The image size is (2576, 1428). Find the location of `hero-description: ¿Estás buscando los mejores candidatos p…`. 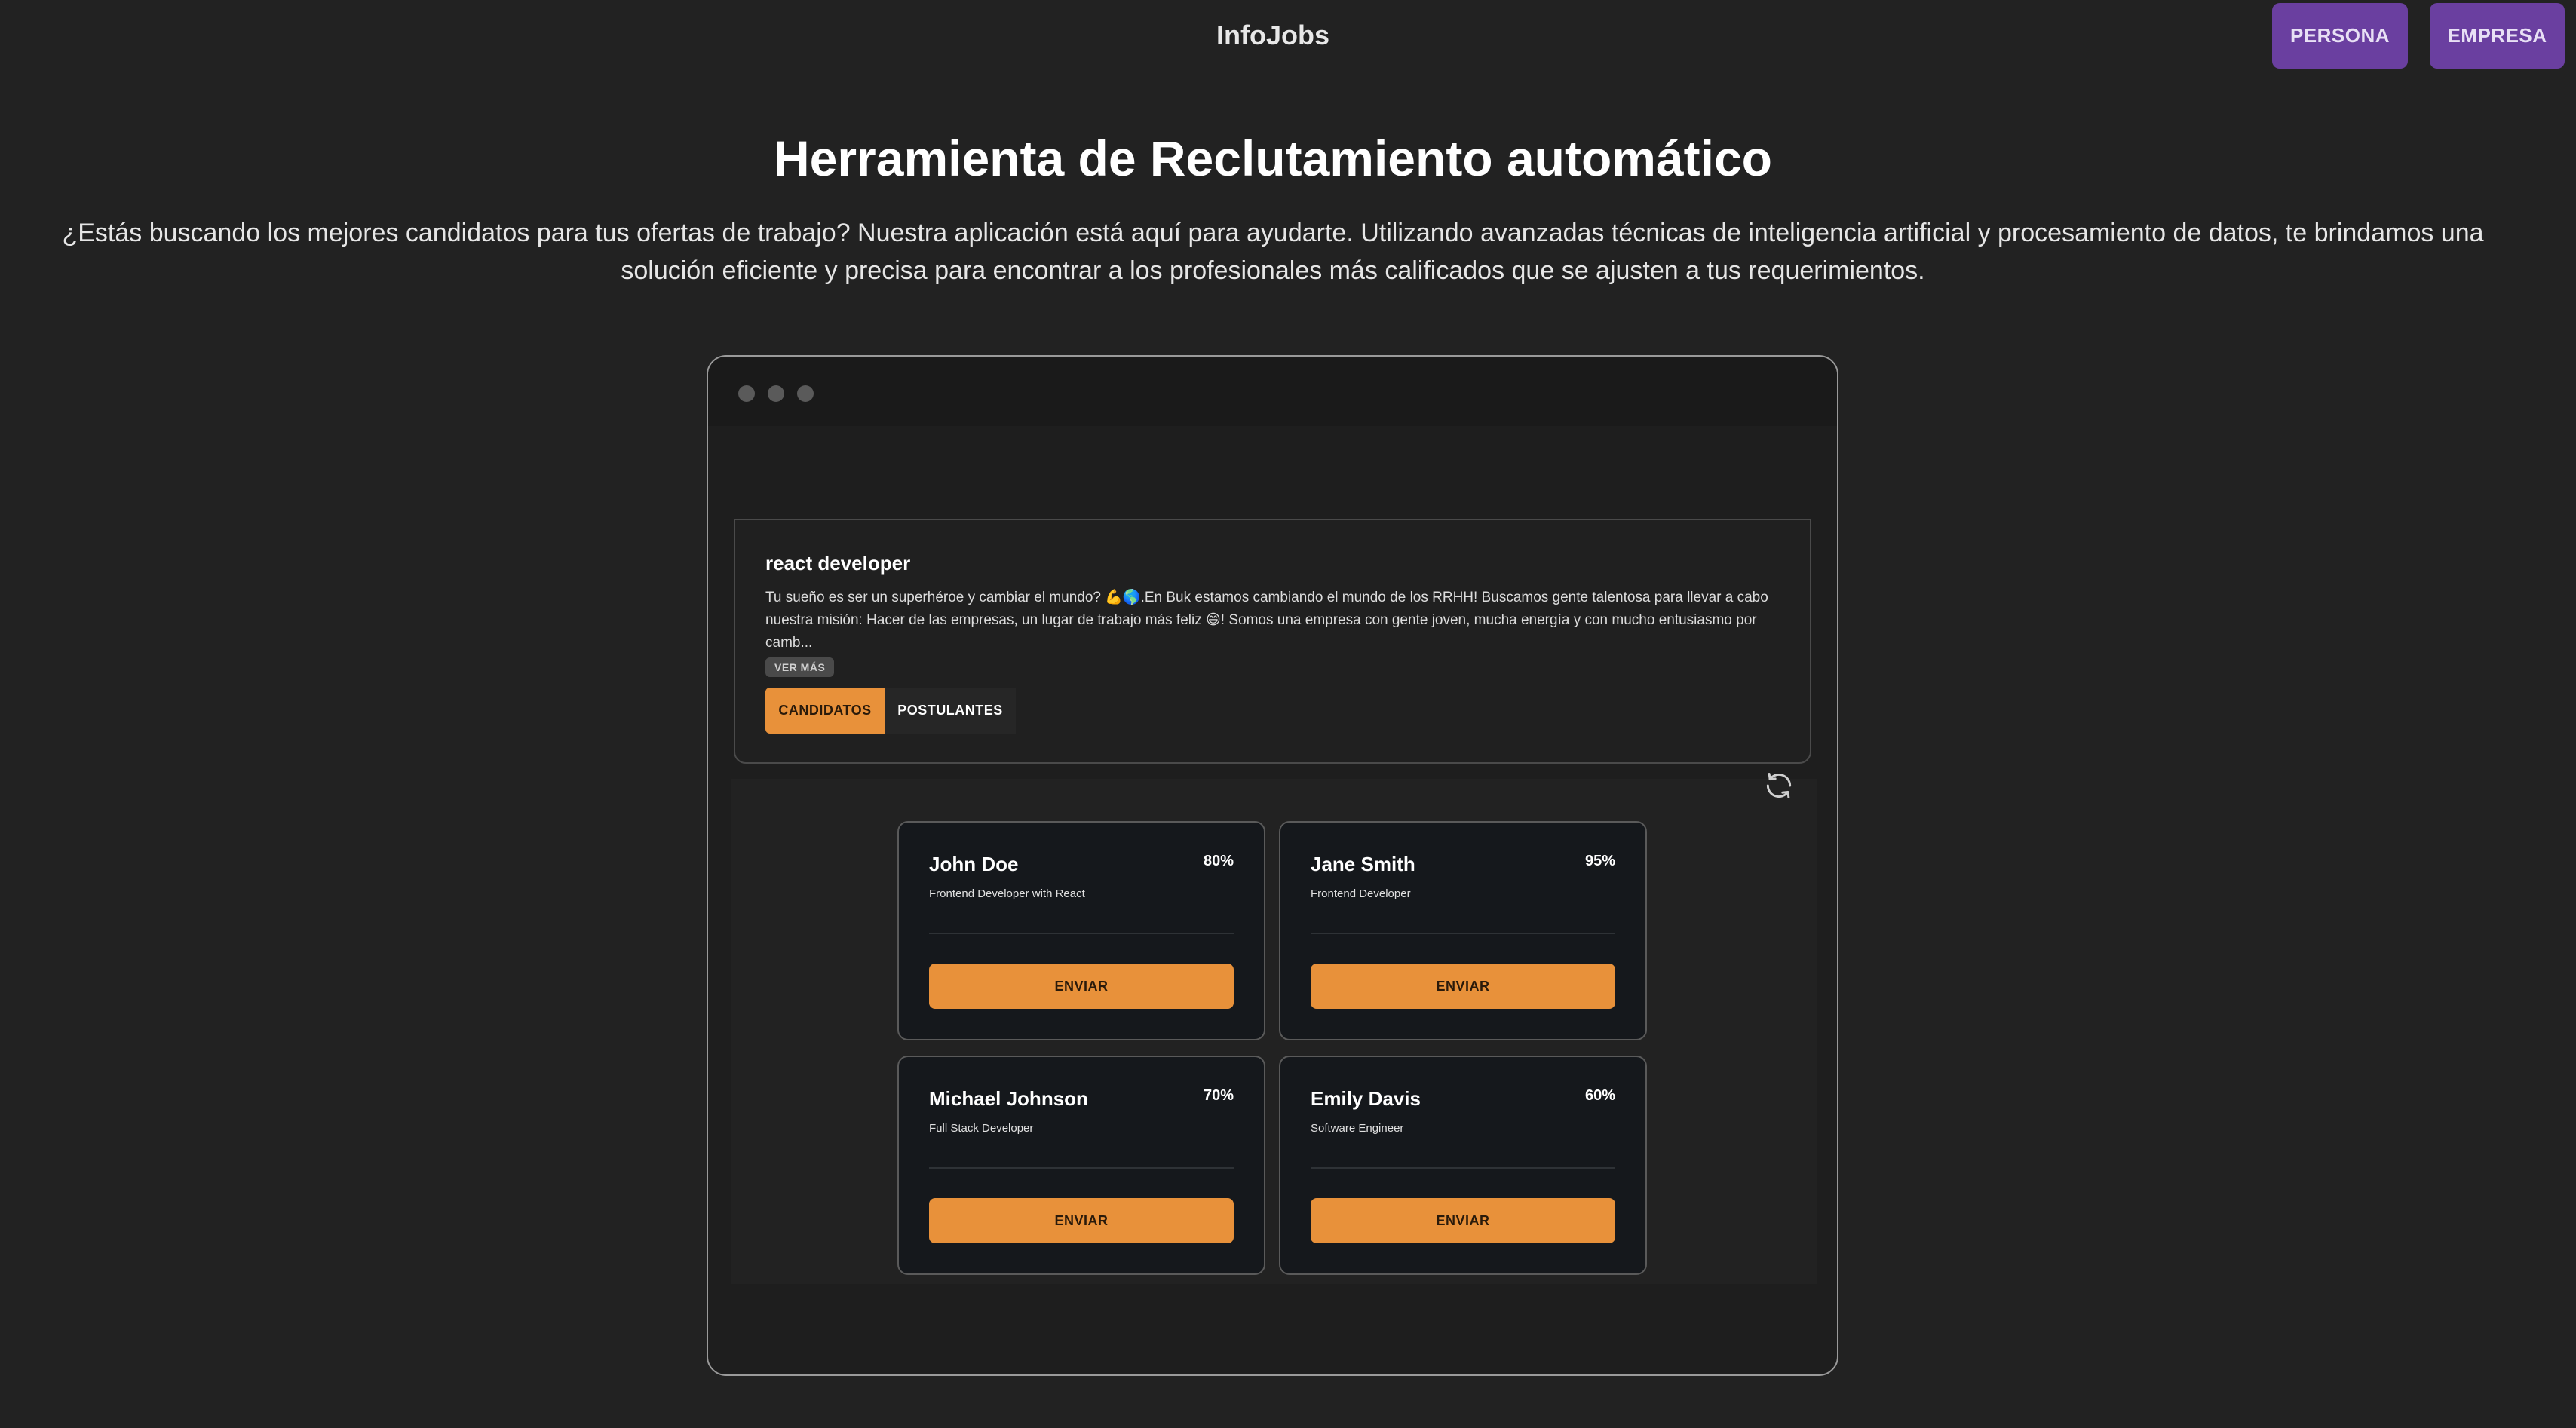

hero-description: ¿Estás buscando los mejores candidatos p… is located at coordinates (1273, 252).